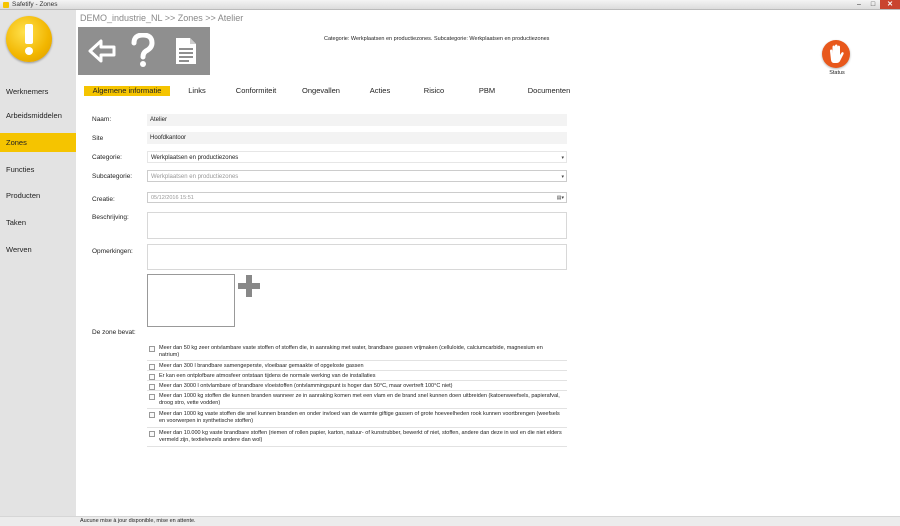 Image resolution: width=900 pixels, height=526 pixels. Describe the element at coordinates (112, 251) in the screenshot. I see `opmerkingen-label: Opmerkingen:` at that location.